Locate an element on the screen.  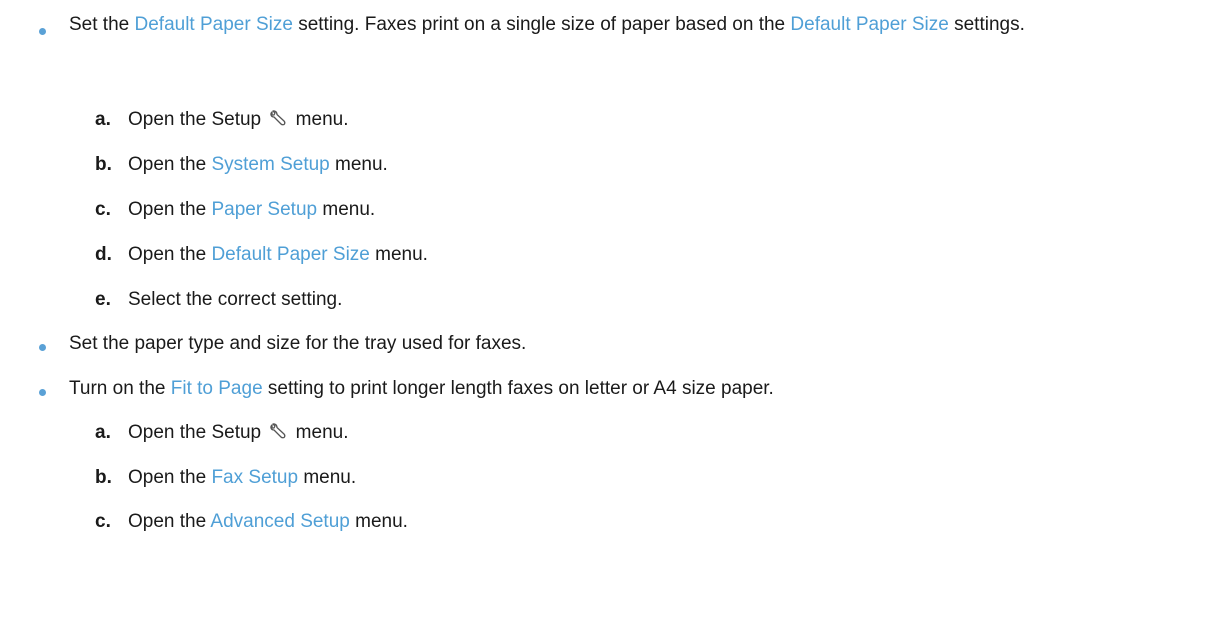
step-text: Open the System Setup menu. is located at coordinates (258, 164).